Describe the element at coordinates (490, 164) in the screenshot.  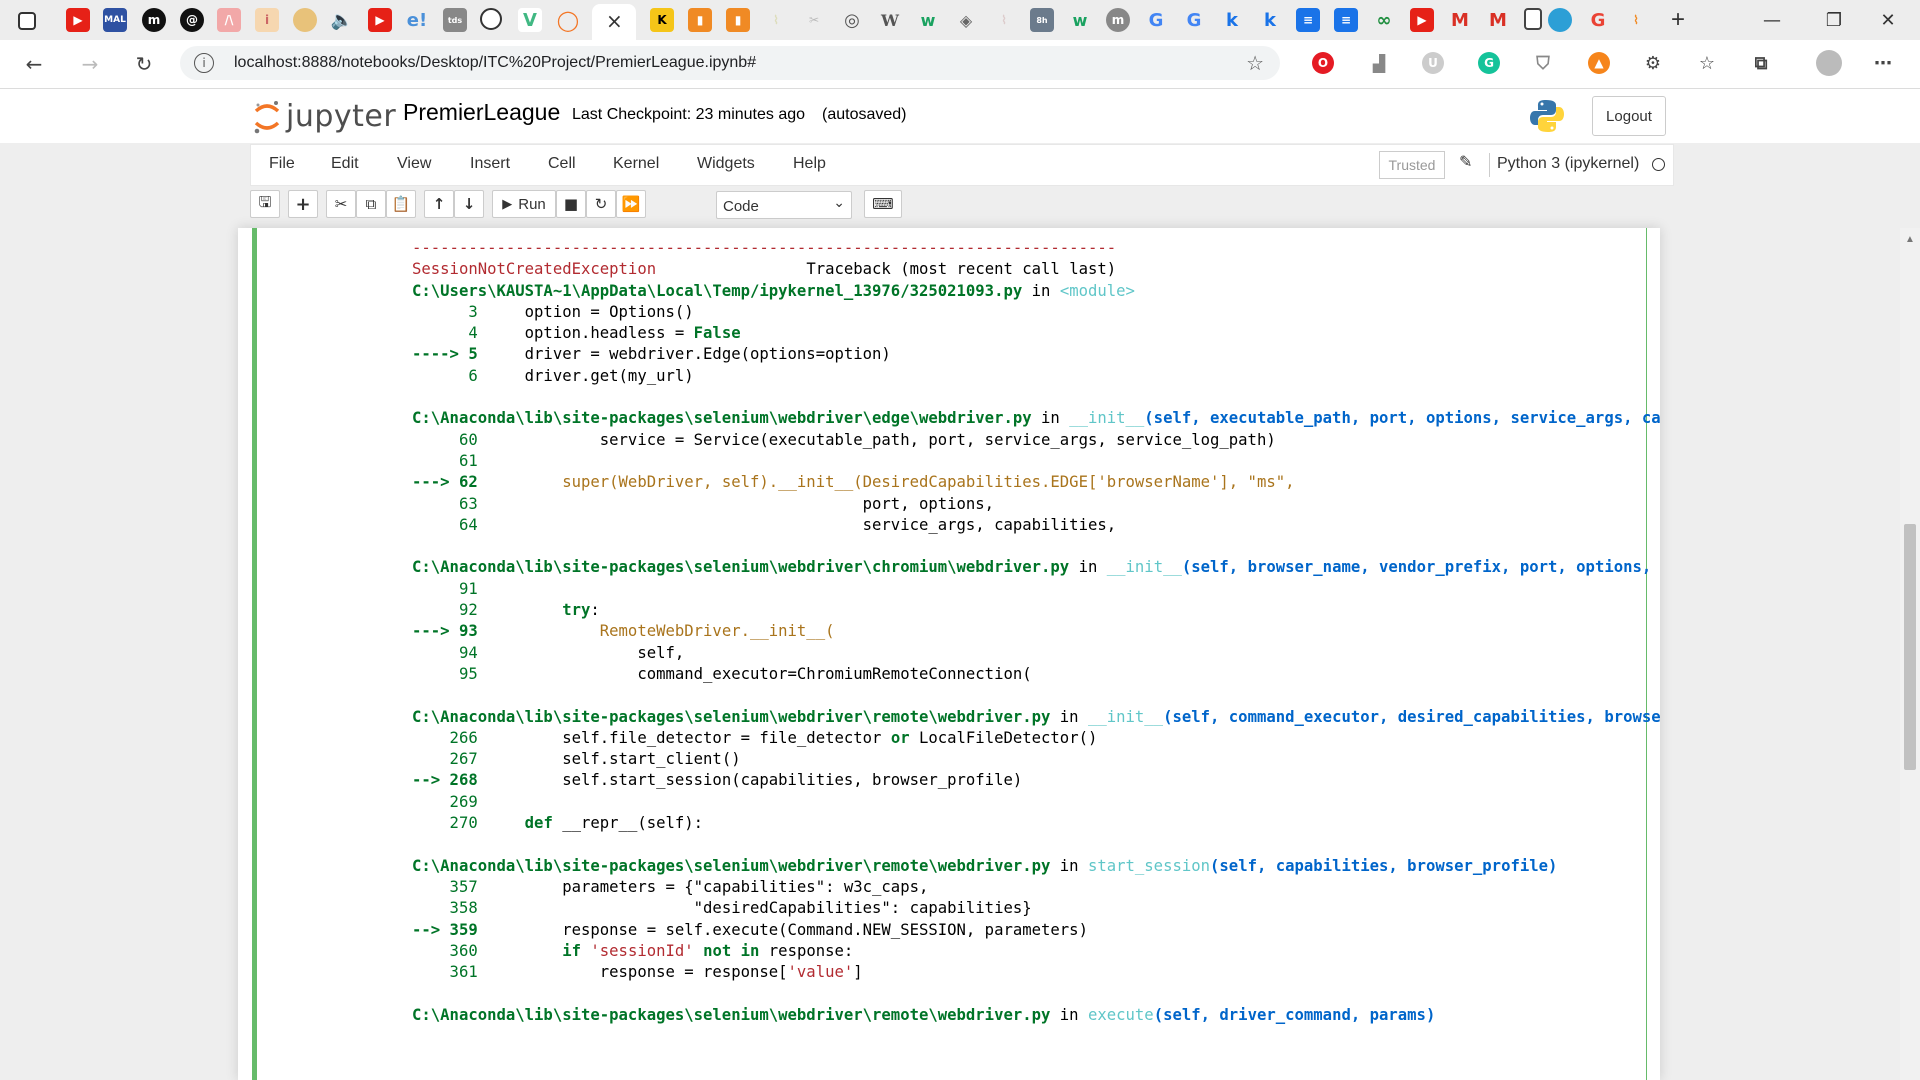
I see `menu-insert: Insert` at that location.